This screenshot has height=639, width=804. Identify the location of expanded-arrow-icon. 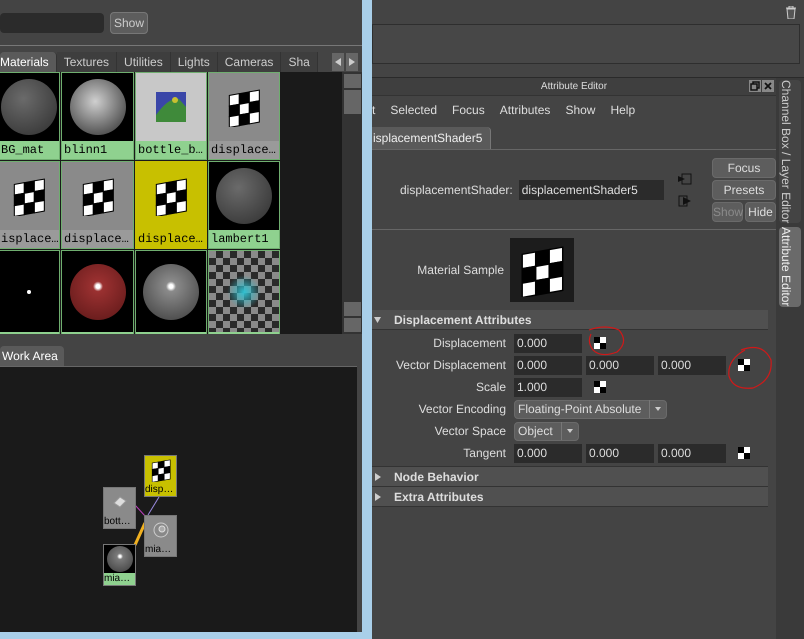
(378, 320).